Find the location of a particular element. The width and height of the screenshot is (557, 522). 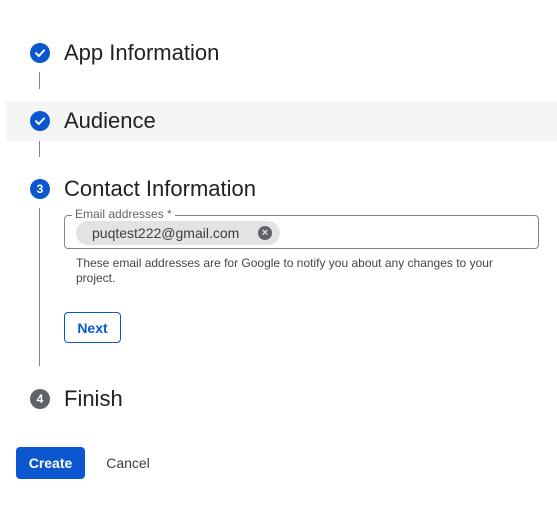

cancel-button: Cancel is located at coordinates (128, 463).